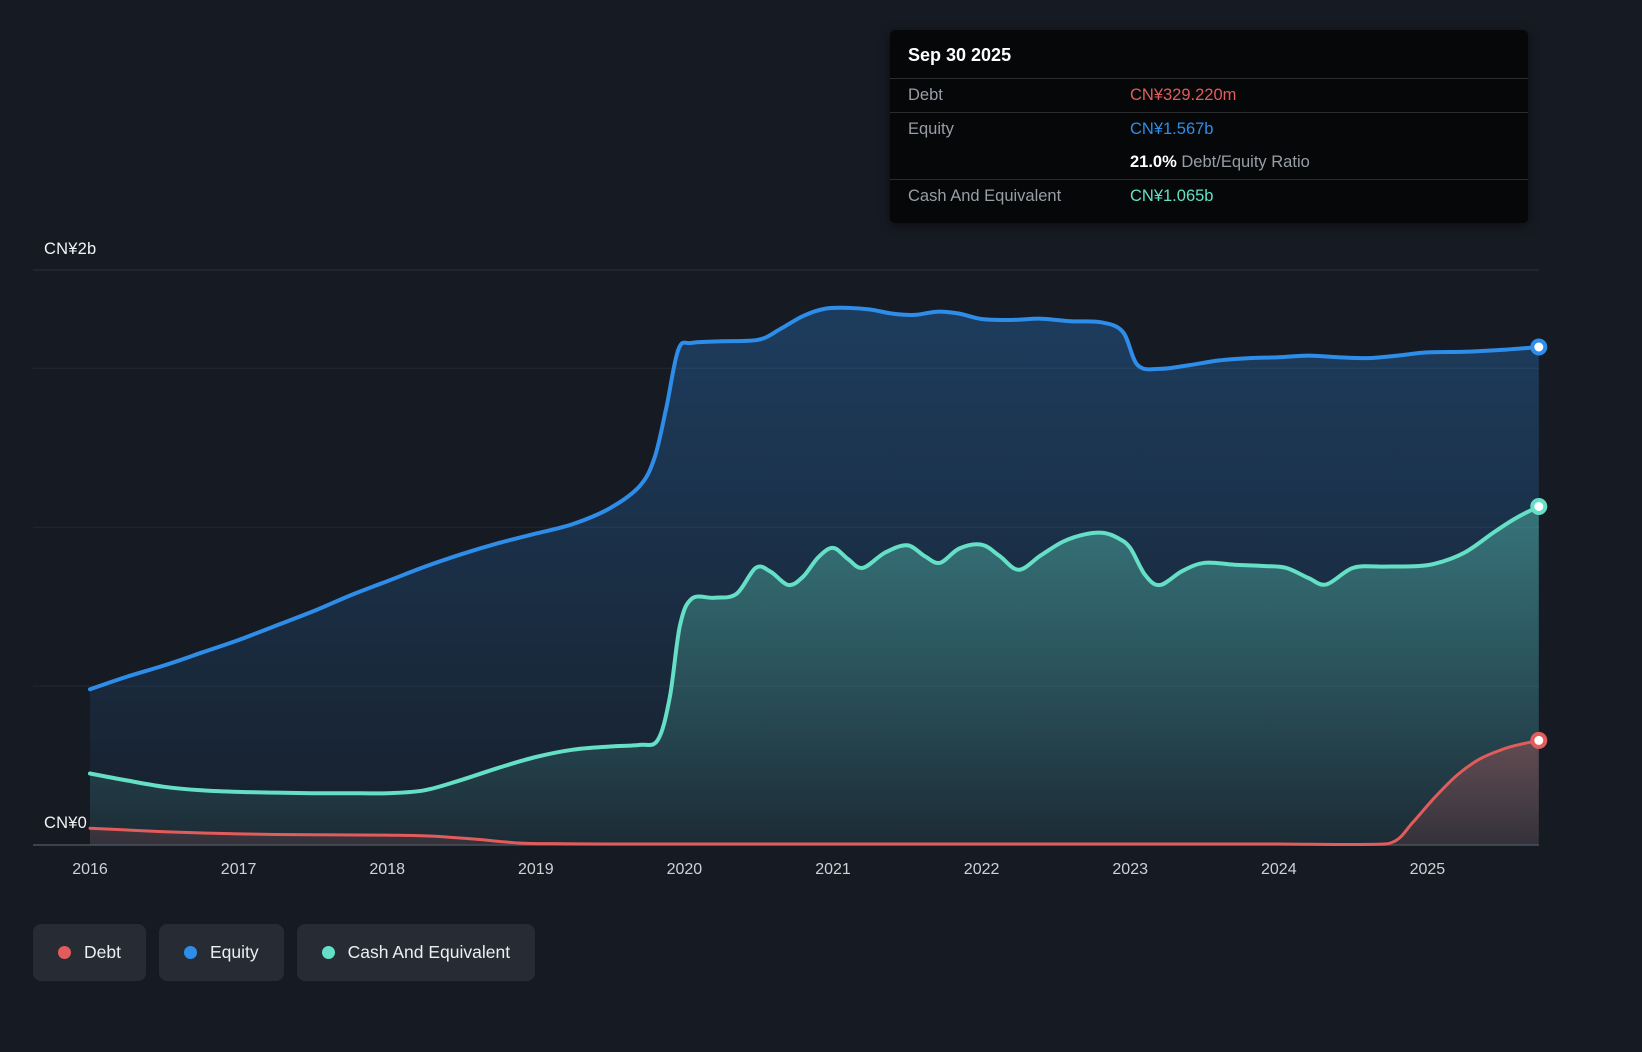 This screenshot has height=1052, width=1642. What do you see at coordinates (833, 869) in the screenshot?
I see `x-tick-label: 2021` at bounding box center [833, 869].